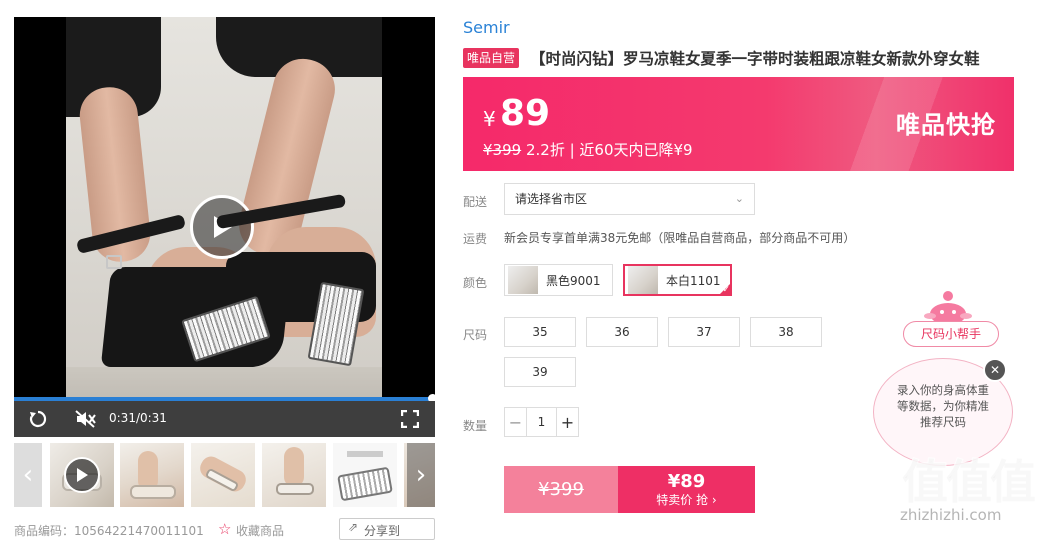 The height and width of the screenshot is (540, 1049). I want to click on mascot-icon, so click(948, 307).